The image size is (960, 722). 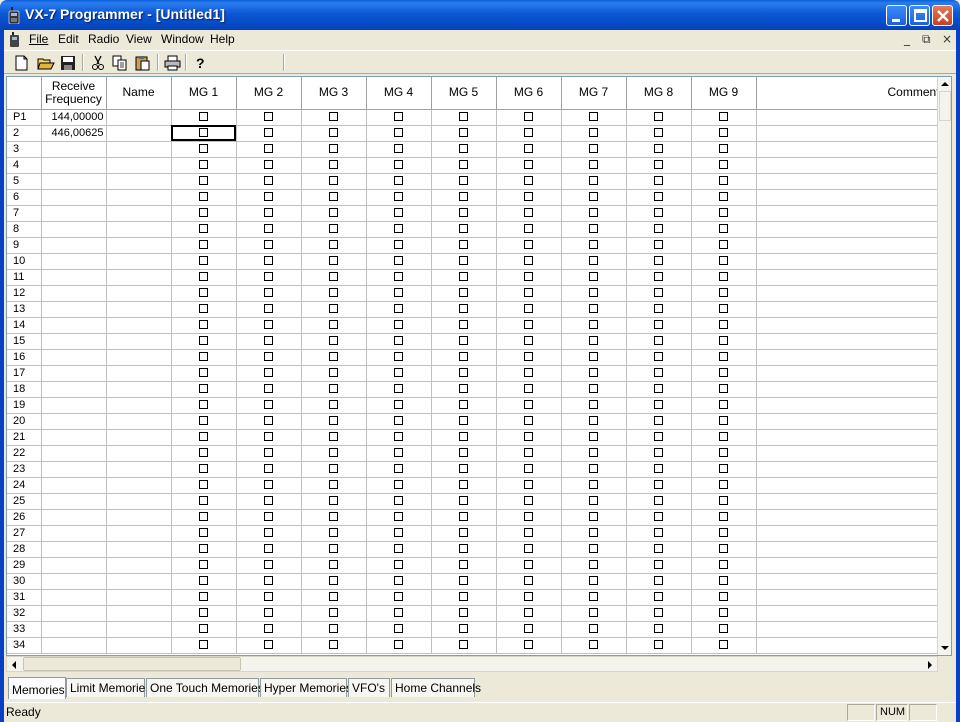 I want to click on scroll-up-arrow-icon, so click(x=945, y=84).